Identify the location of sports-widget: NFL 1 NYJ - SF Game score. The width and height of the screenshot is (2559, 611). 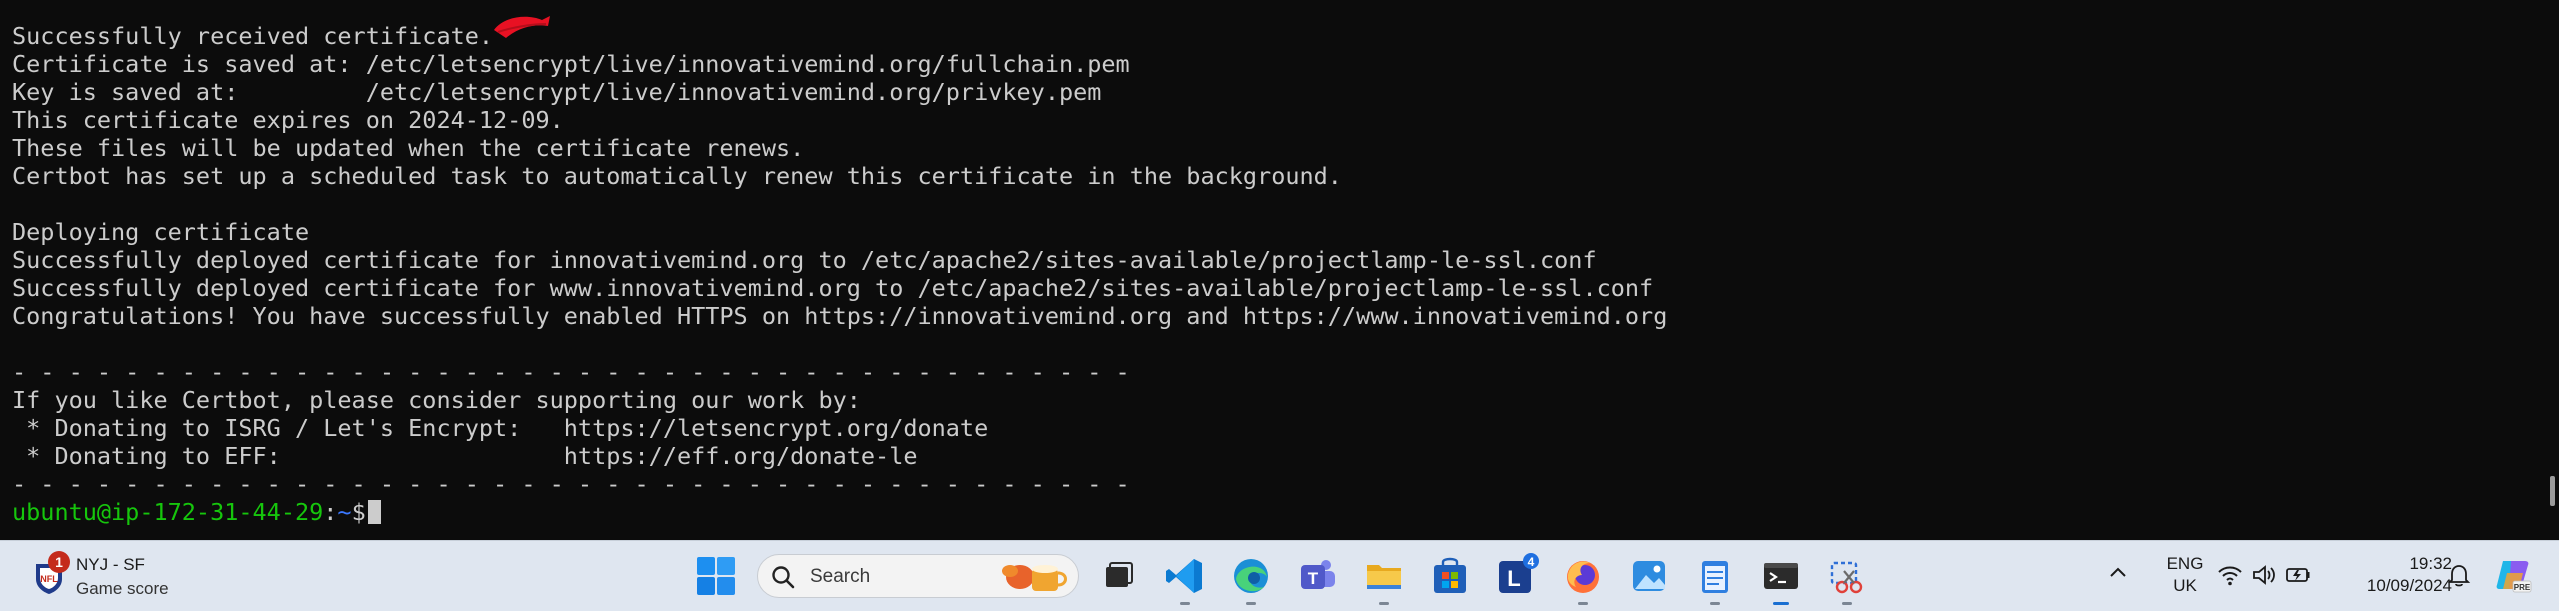
(116, 576).